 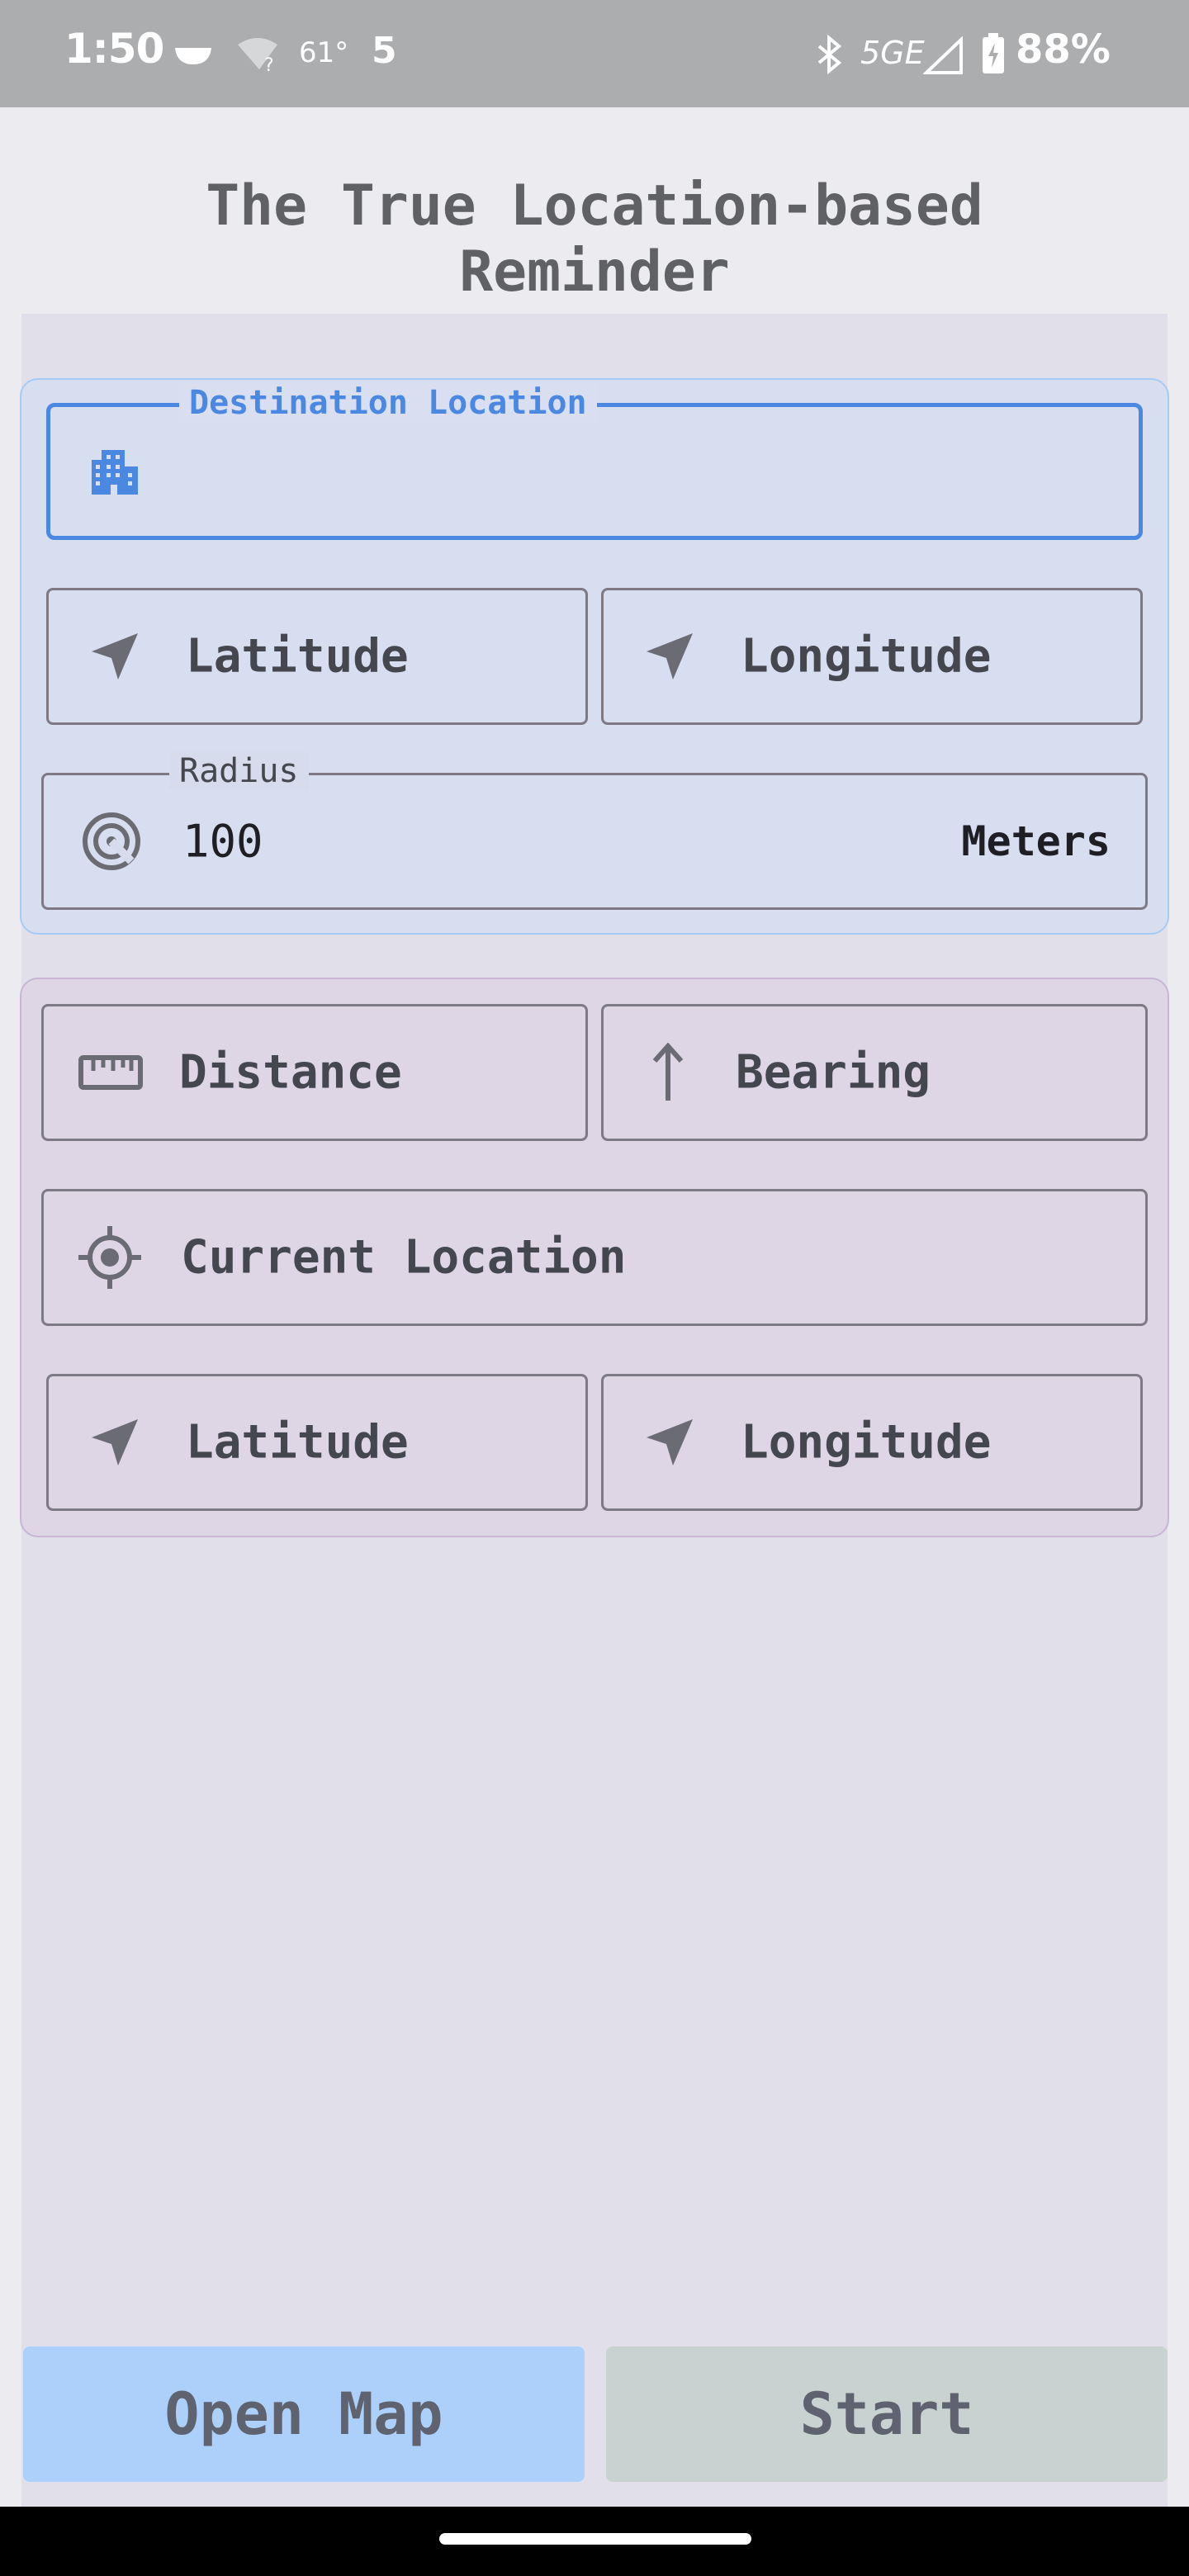 I want to click on current-location-field: Current Location, so click(x=594, y=1257).